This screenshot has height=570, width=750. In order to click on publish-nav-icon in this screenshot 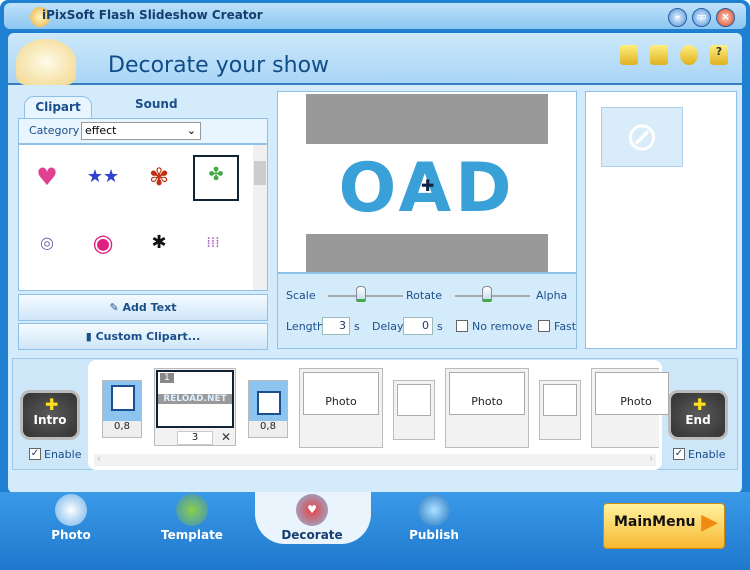, I will do `click(434, 510)`.